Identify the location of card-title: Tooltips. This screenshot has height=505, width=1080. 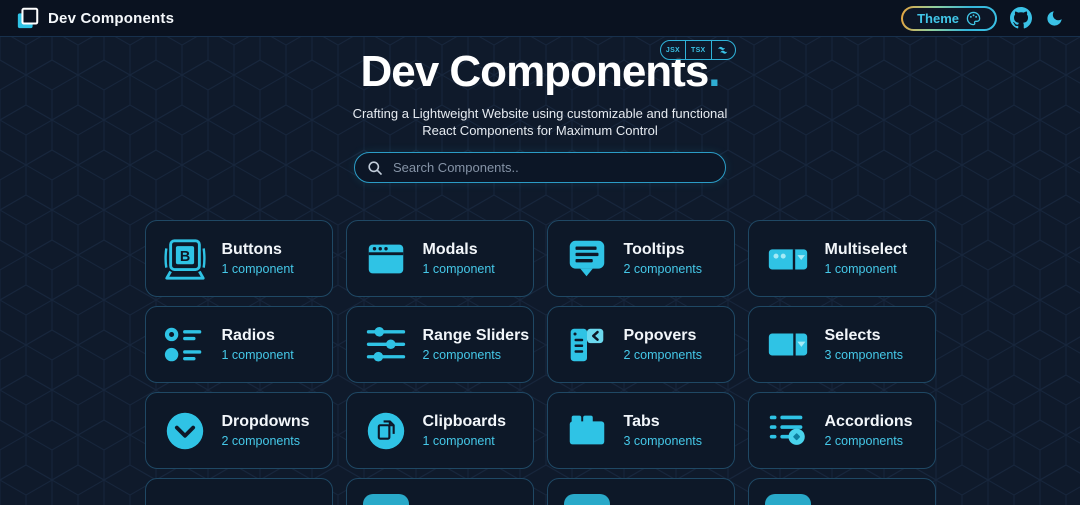
(654, 249).